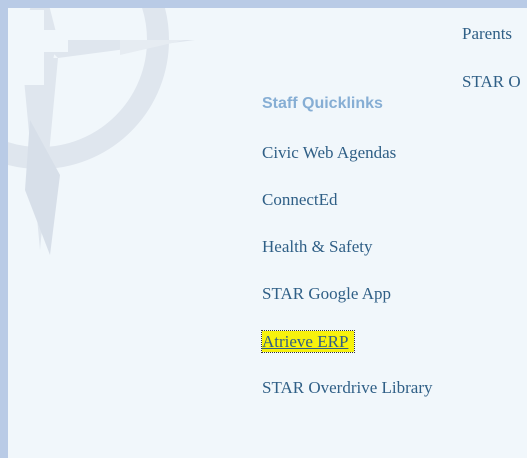 This screenshot has height=458, width=527. Describe the element at coordinates (317, 247) in the screenshot. I see `quicklink-health-safety: Health & Safety` at that location.